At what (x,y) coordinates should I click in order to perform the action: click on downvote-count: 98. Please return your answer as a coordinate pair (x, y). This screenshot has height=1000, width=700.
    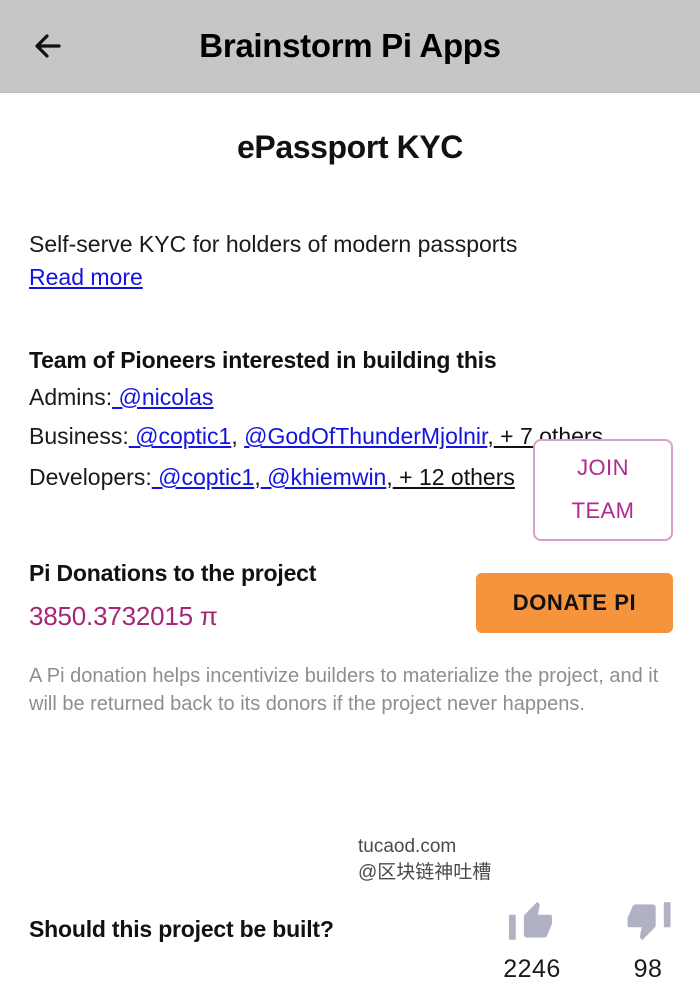
    Looking at the image, I should click on (648, 969).